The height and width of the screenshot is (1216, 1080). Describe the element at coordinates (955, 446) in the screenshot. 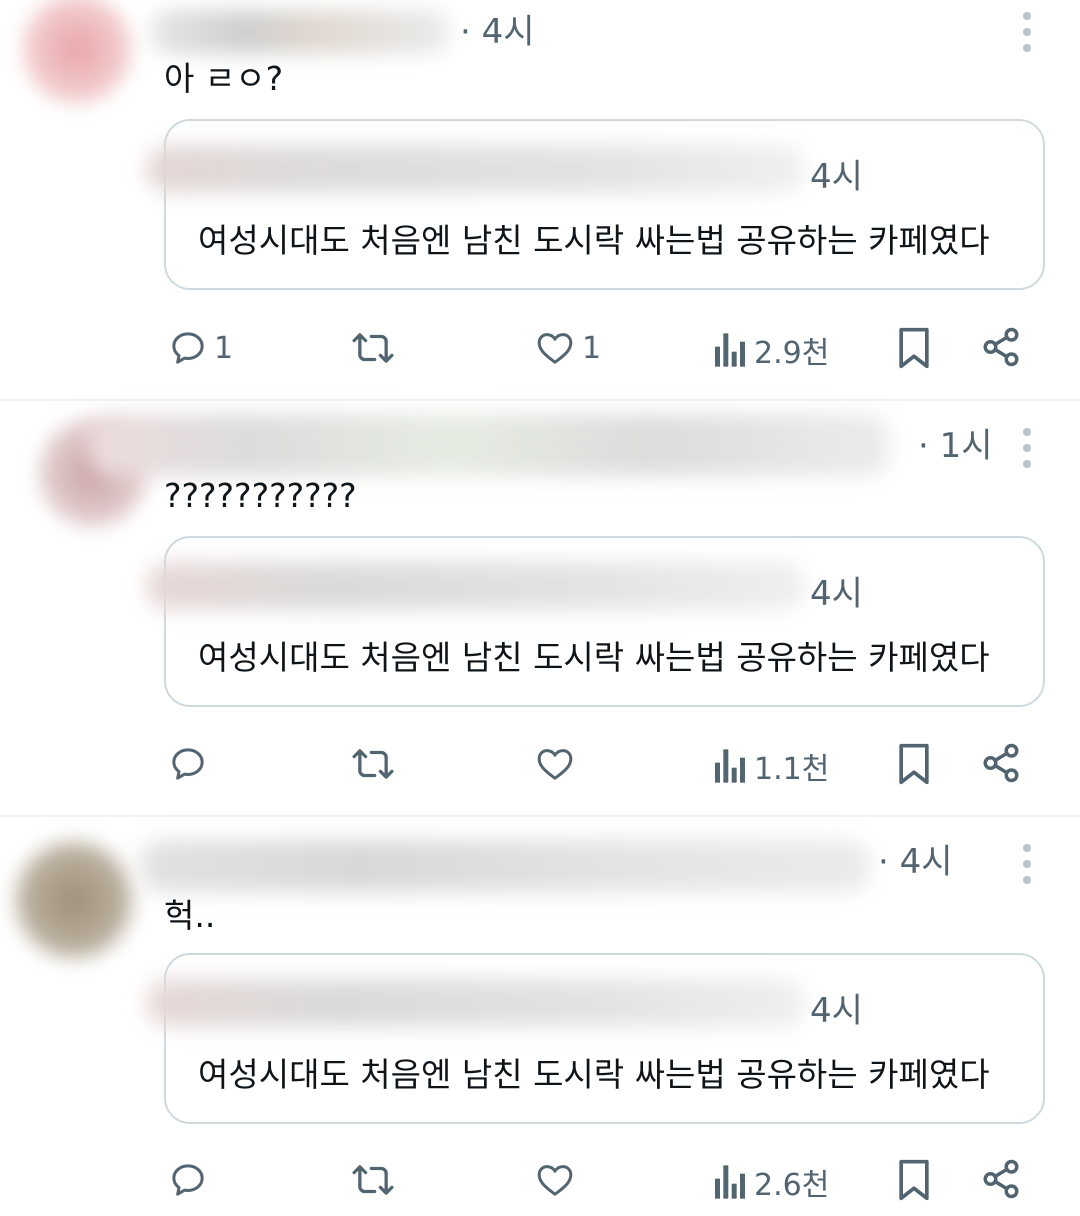

I see `post-time: · 1시` at that location.